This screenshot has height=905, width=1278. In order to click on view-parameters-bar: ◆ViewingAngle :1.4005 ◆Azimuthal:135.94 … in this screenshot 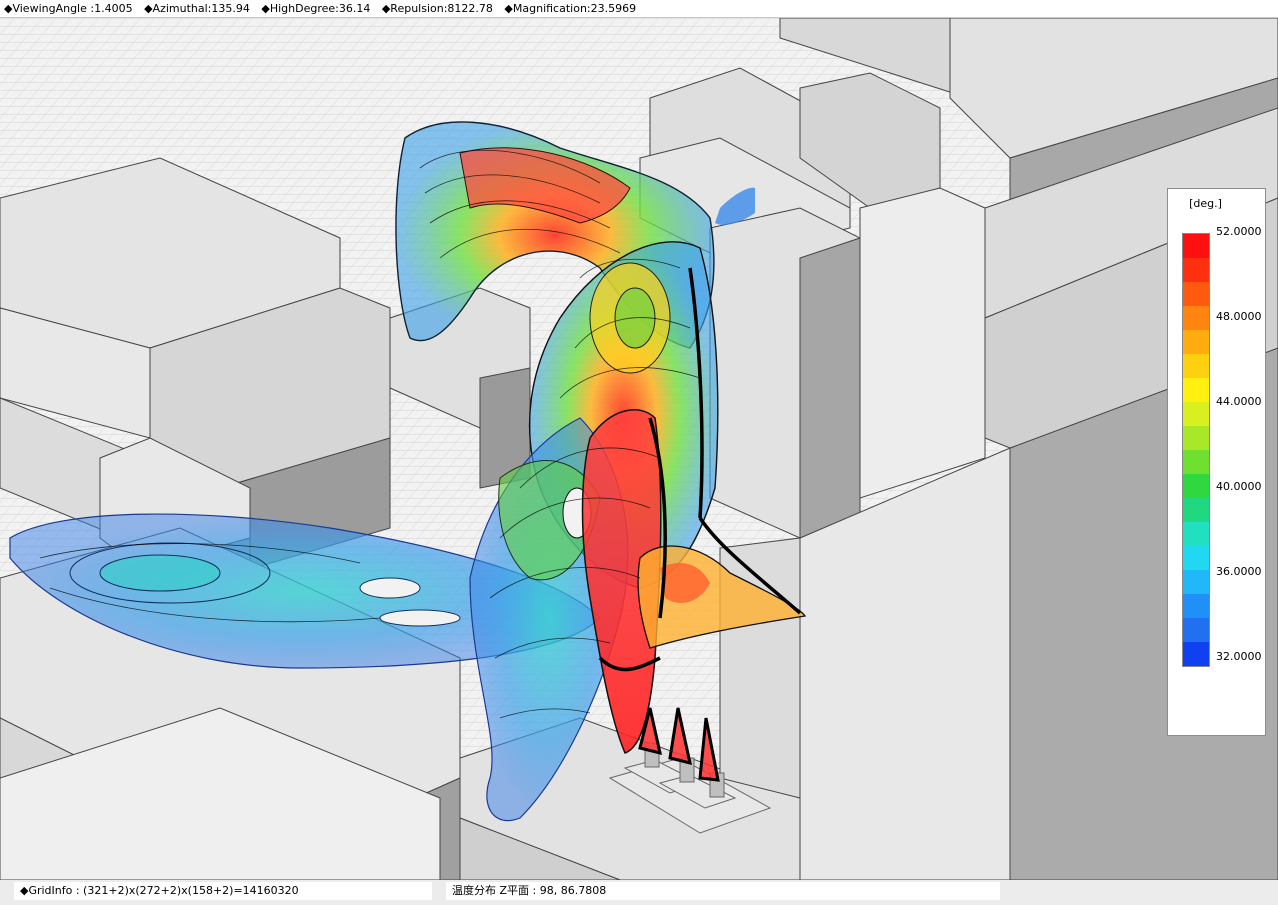, I will do `click(639, 9)`.